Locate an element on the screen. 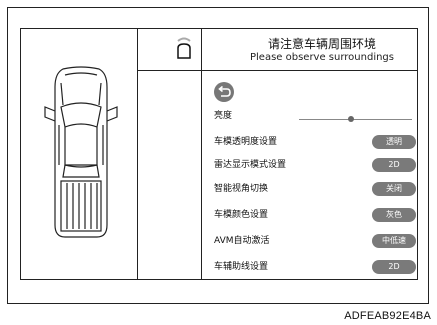  car-top-view-icon is located at coordinates (81, 152).